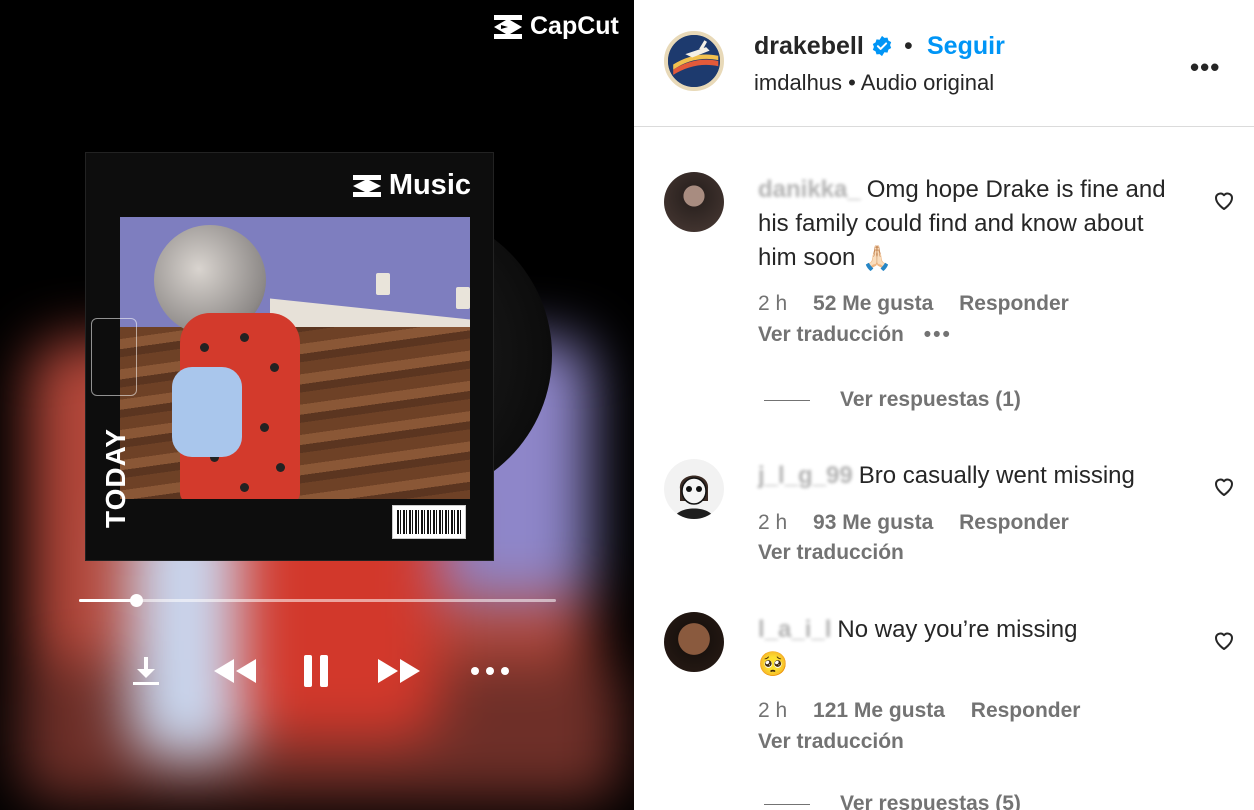 This screenshot has height=810, width=1254. What do you see at coordinates (694, 497) in the screenshot?
I see `commenter-avatar-image` at bounding box center [694, 497].